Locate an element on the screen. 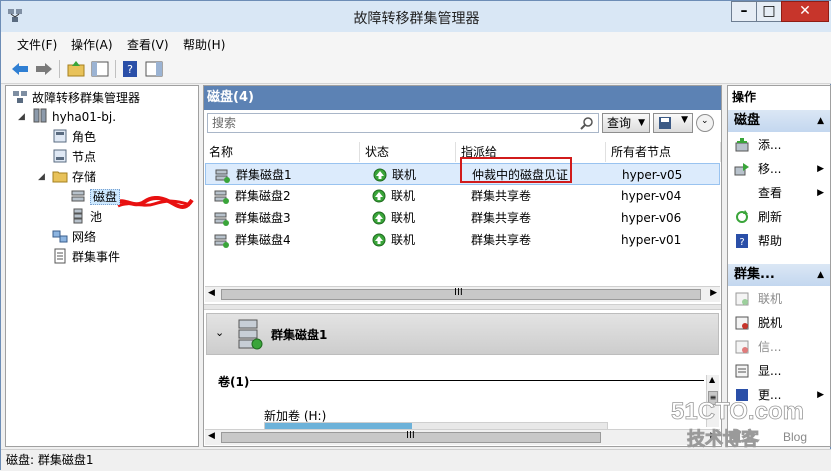 The image size is (831, 471). disk-assigned: 群集共享卷 is located at coordinates (501, 218).